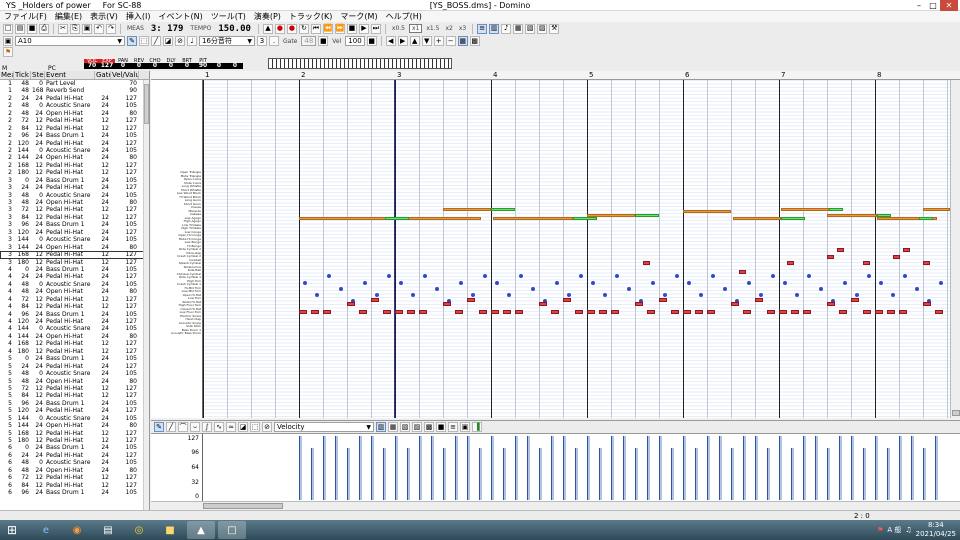 The height and width of the screenshot is (540, 960). Describe the element at coordinates (417, 427) in the screenshot. I see `ctrl-view4-icon: ▨` at that location.